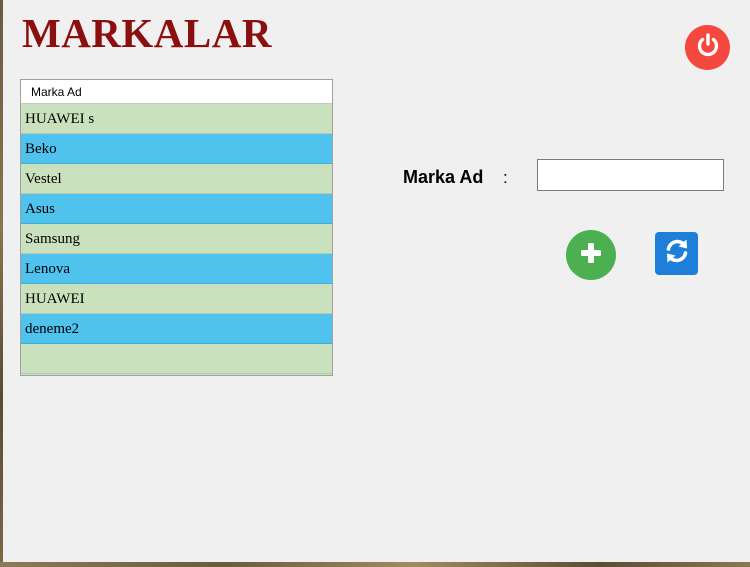 This screenshot has width=750, height=567. I want to click on page-title: MARKALAR, so click(147, 33).